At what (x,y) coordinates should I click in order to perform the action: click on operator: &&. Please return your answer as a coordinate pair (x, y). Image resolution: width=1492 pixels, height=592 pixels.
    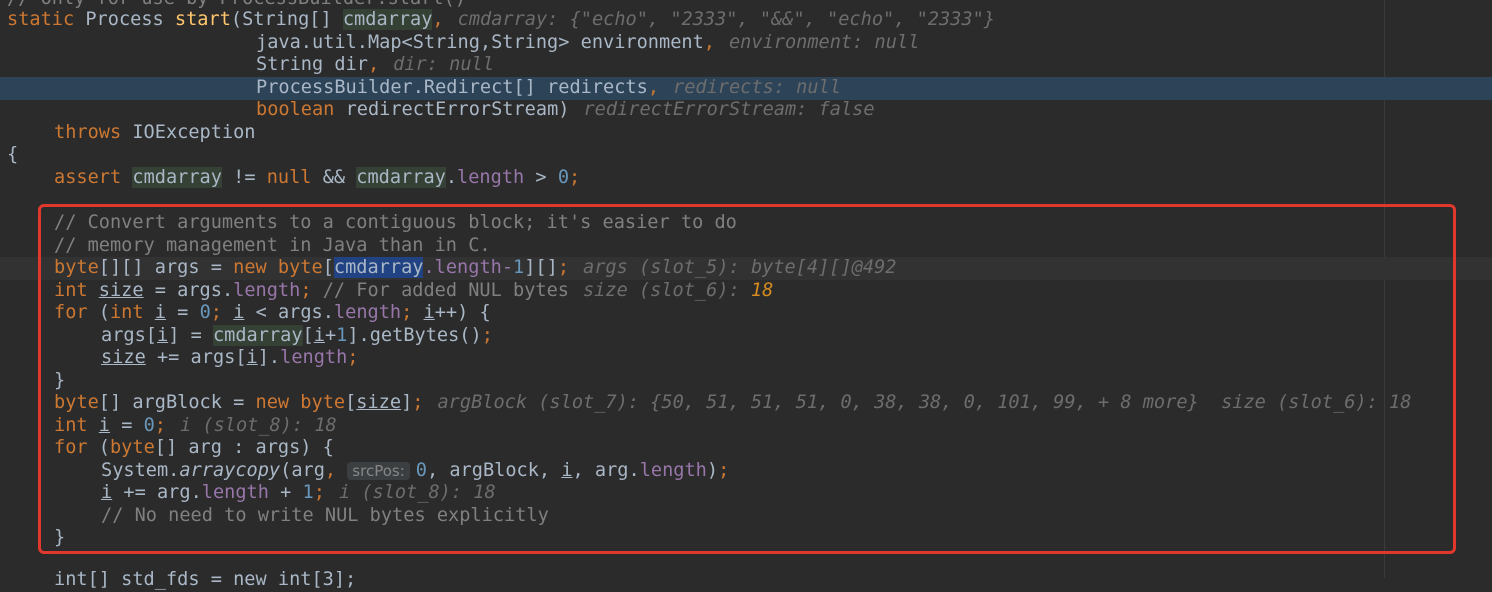
    Looking at the image, I should click on (334, 177).